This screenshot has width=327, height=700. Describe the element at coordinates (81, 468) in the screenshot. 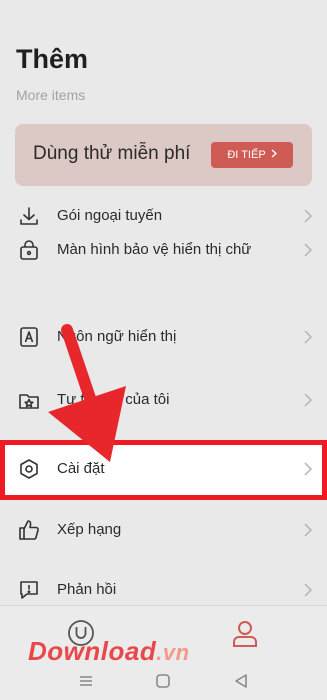

I see `menu-item-label: Cài đặt` at that location.